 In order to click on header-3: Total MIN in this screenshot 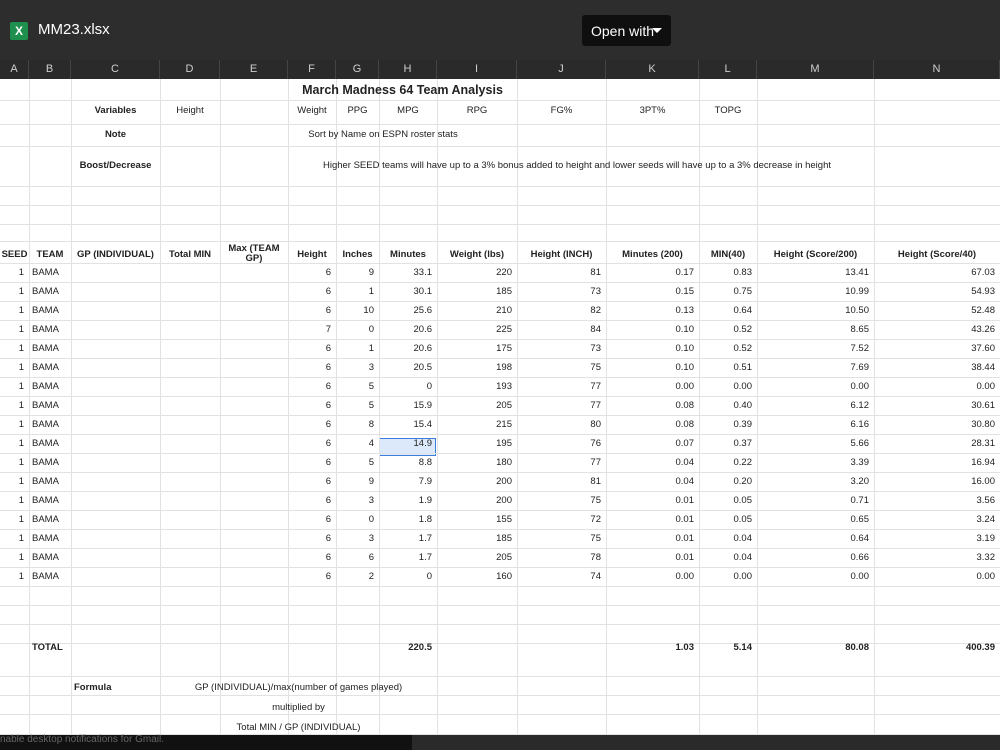, I will do `click(190, 254)`.